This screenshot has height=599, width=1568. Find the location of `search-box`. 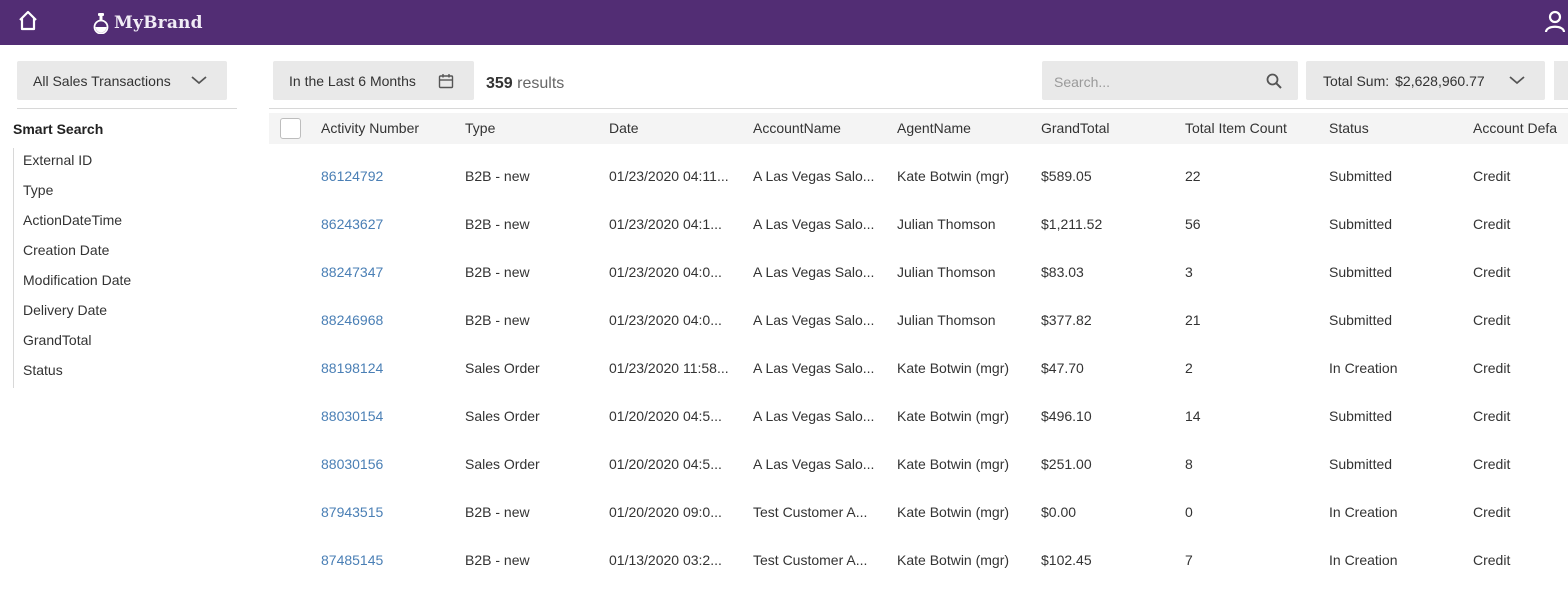

search-box is located at coordinates (1170, 81).